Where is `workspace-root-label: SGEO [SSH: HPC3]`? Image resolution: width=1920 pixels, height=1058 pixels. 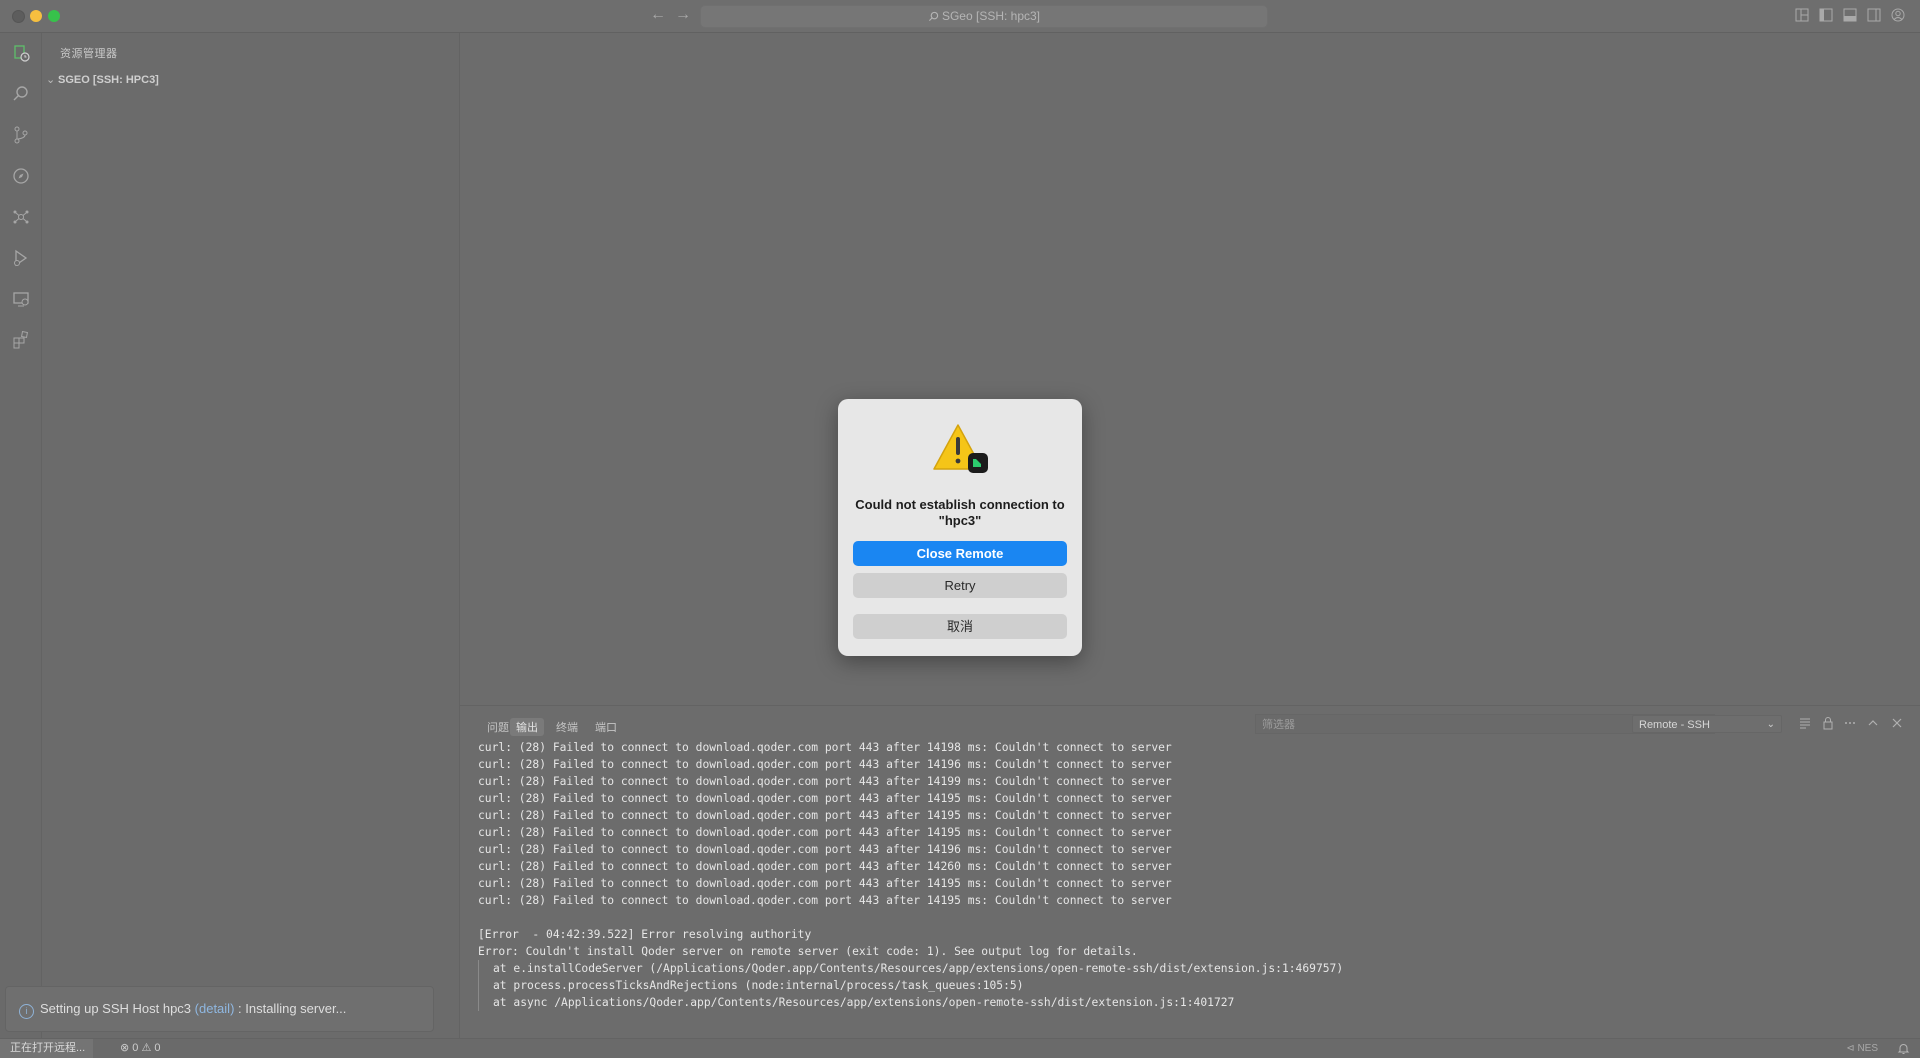 workspace-root-label: SGEO [SSH: HPC3] is located at coordinates (108, 80).